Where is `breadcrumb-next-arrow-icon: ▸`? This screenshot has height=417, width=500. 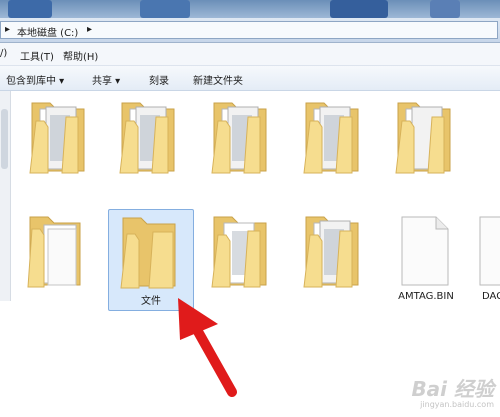 breadcrumb-next-arrow-icon: ▸ is located at coordinates (89, 29).